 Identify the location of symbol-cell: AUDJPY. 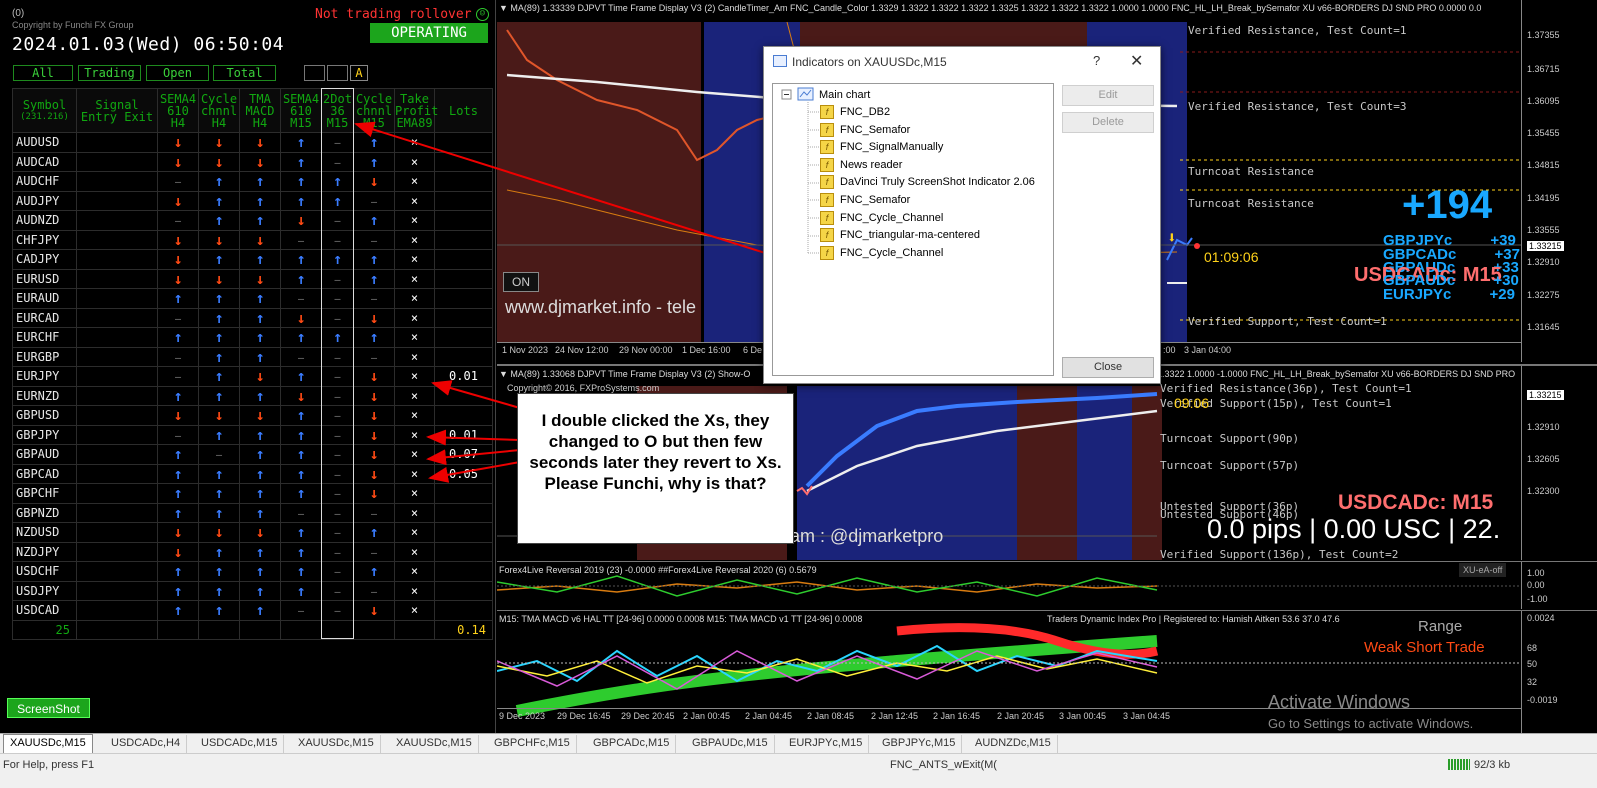
(44, 200).